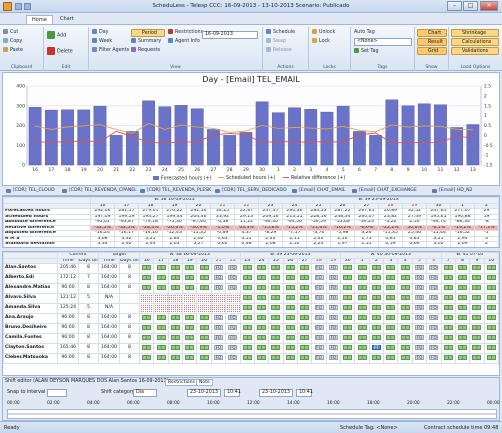 This screenshot has height=433, width=502. What do you see at coordinates (432, 42) in the screenshot?
I see `show-result-button: Result` at bounding box center [432, 42].